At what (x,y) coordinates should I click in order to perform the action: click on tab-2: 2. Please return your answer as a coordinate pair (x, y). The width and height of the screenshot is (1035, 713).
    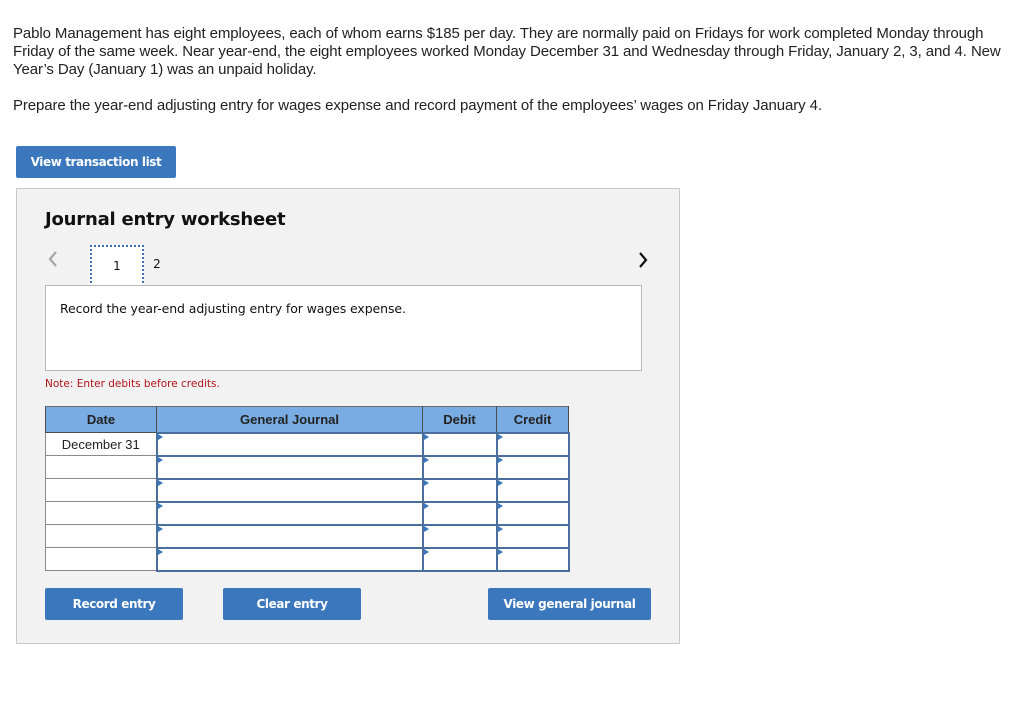
    Looking at the image, I should click on (157, 266).